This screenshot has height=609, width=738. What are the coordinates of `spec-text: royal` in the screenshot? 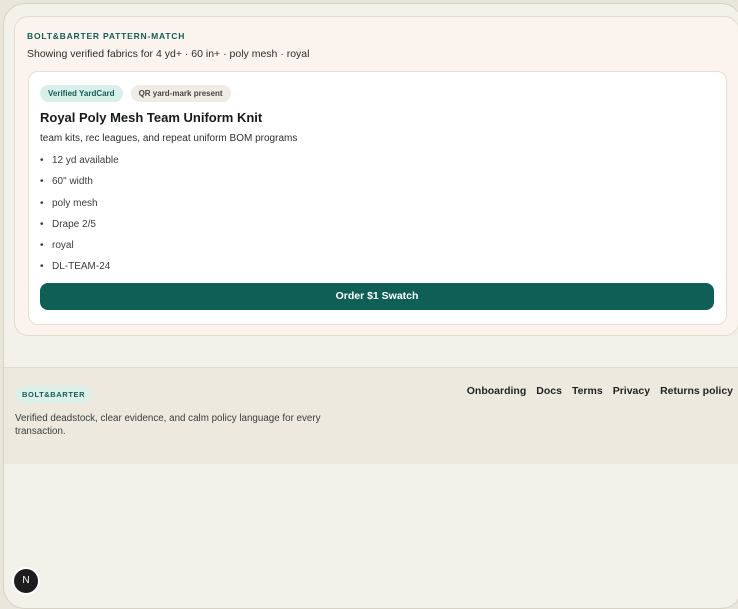 It's located at (63, 246).